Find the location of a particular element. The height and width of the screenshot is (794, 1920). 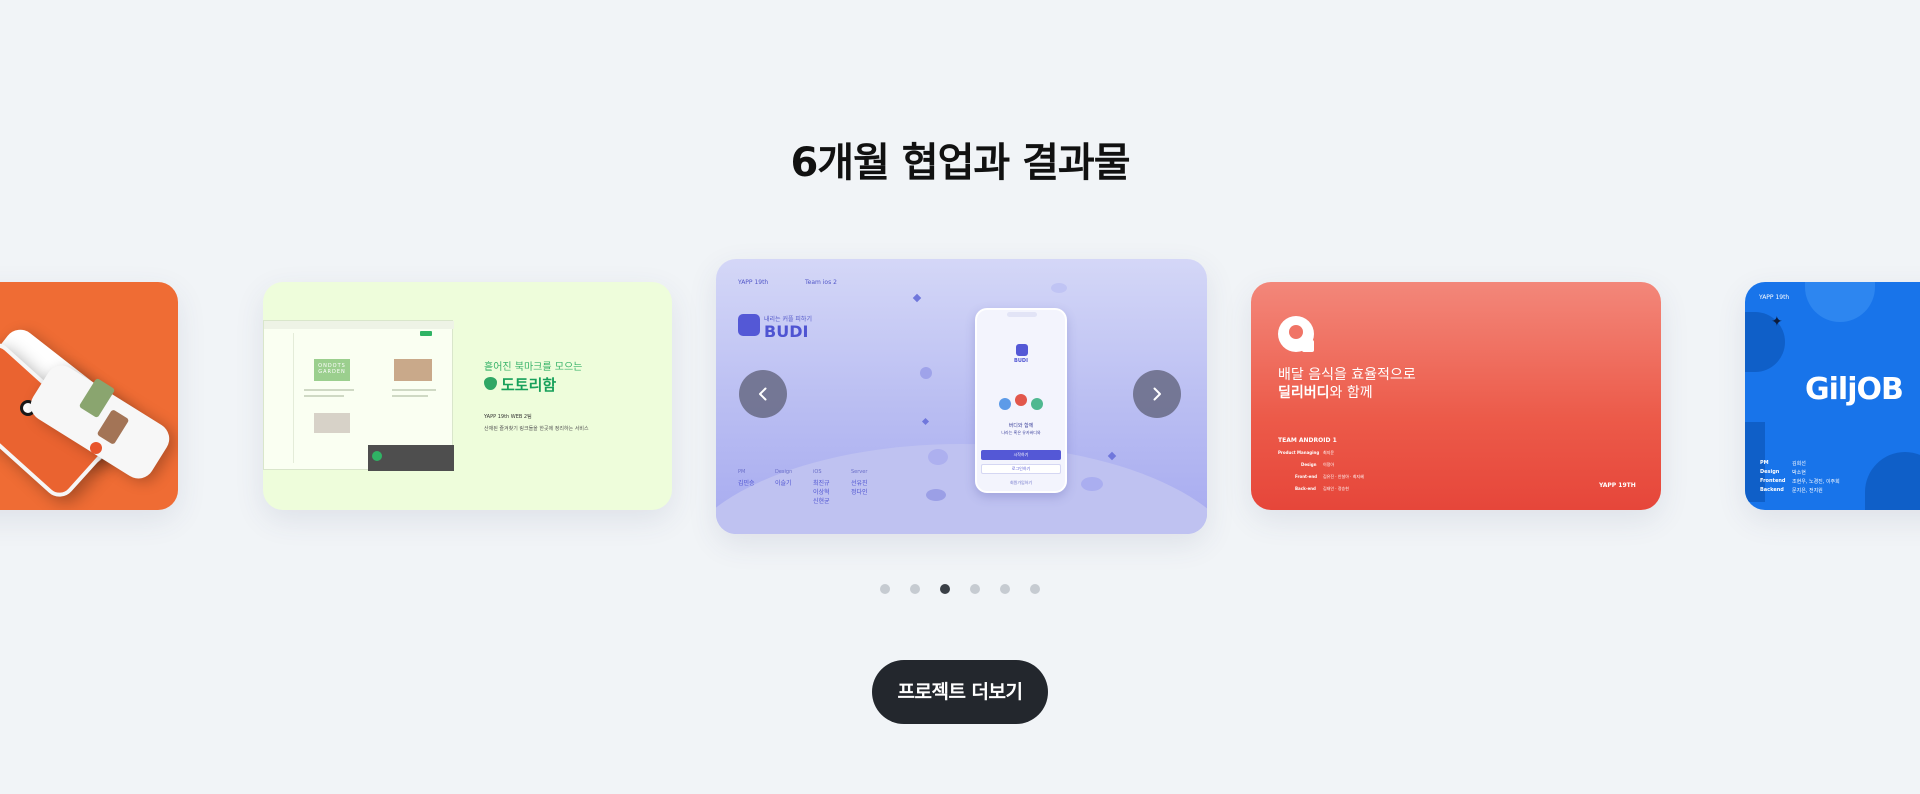

delivery-line1: 배달 음식을 효율적으로 is located at coordinates (1347, 375).